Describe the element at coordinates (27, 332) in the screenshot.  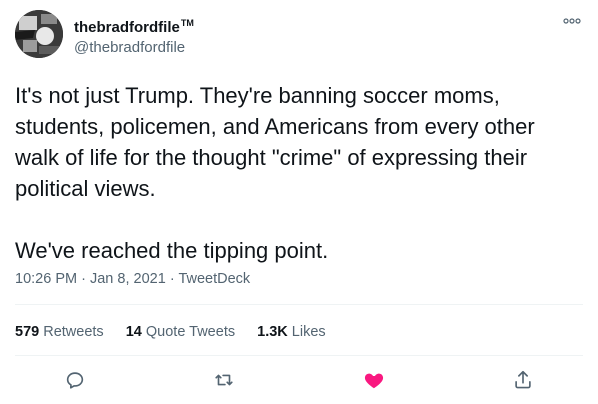
I see `retweets-count: 579` at that location.